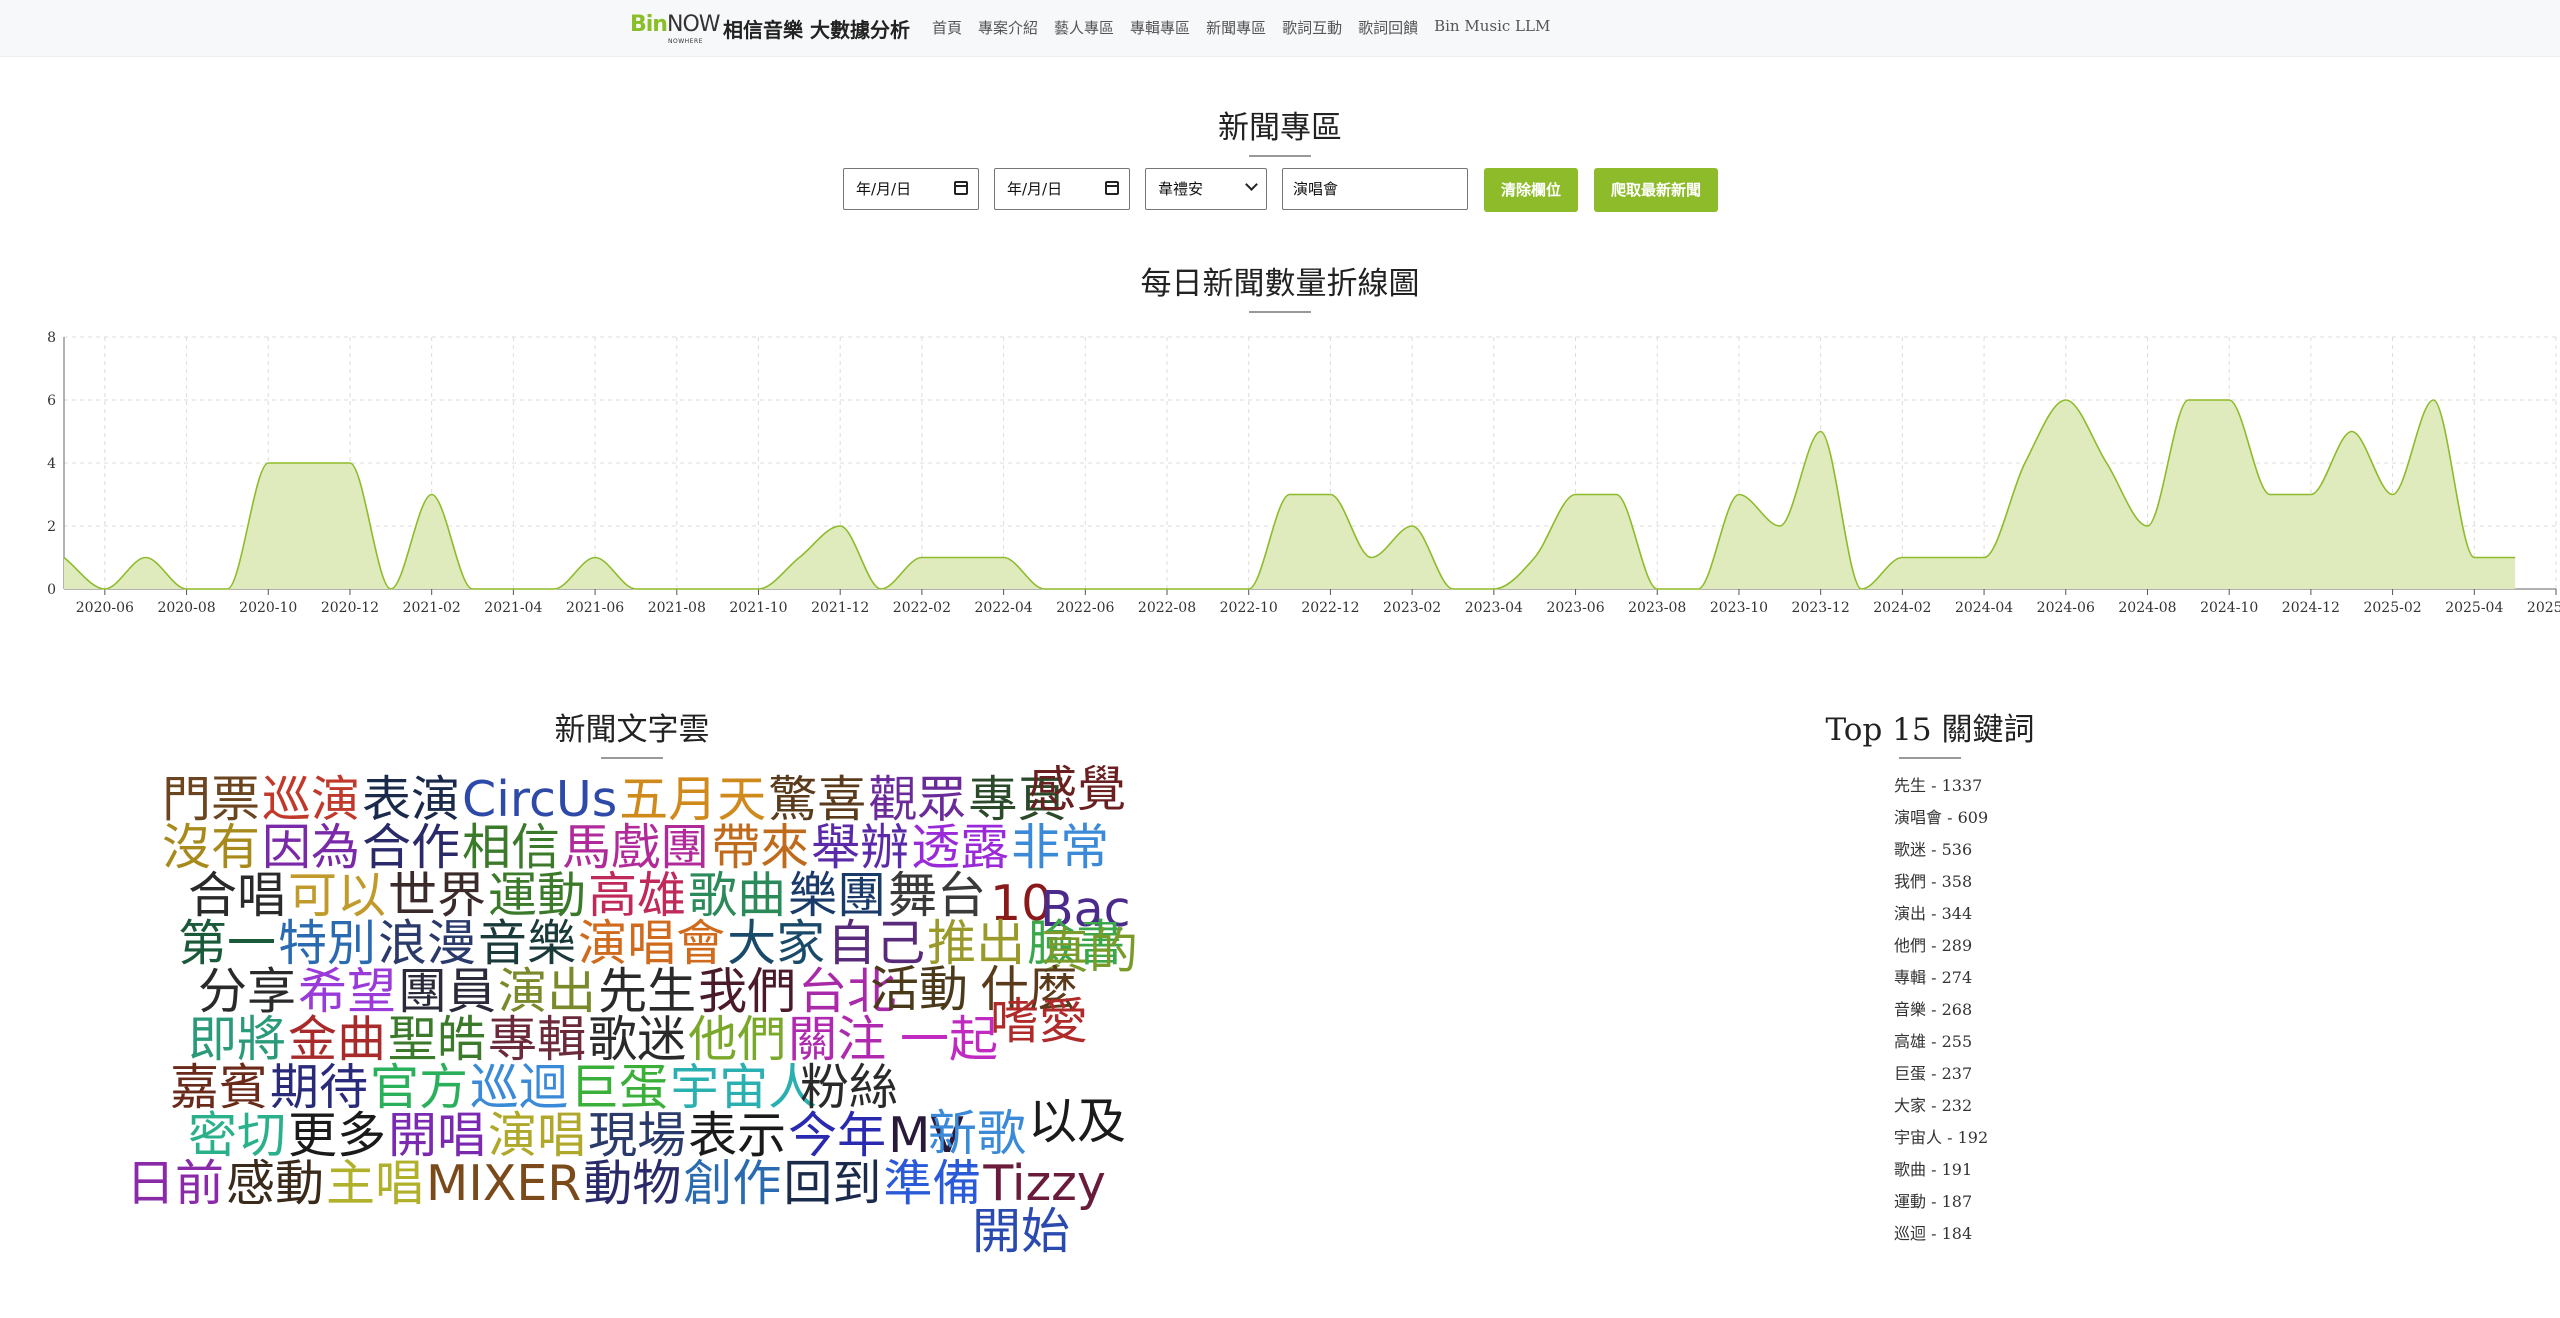  I want to click on logo-now-text: NOW, so click(693, 24).